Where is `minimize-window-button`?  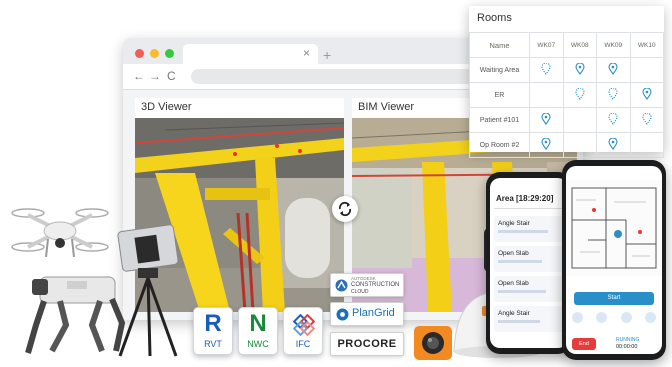
minimize-window-button is located at coordinates (154, 53).